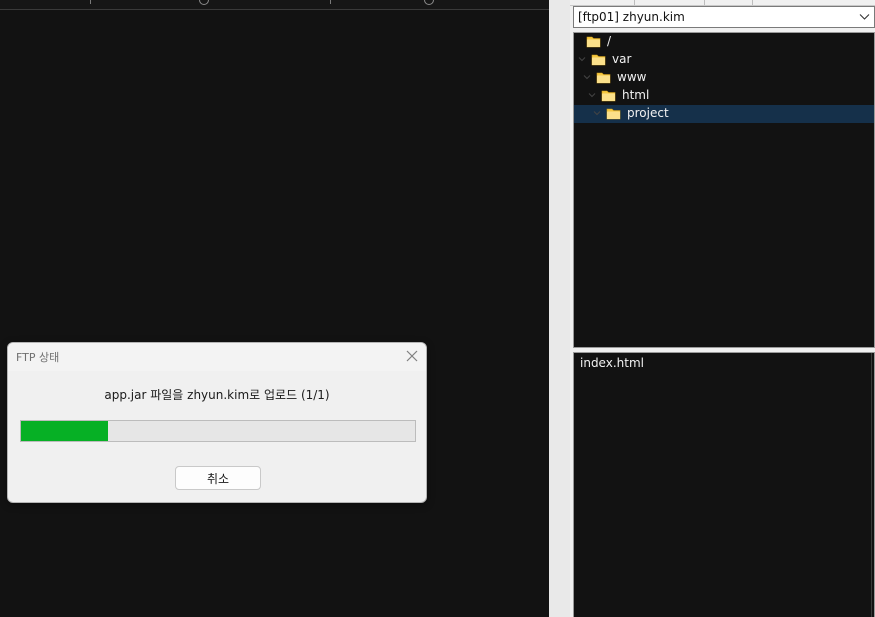 The image size is (875, 617). What do you see at coordinates (609, 41) in the screenshot?
I see `tree-node-label: /` at bounding box center [609, 41].